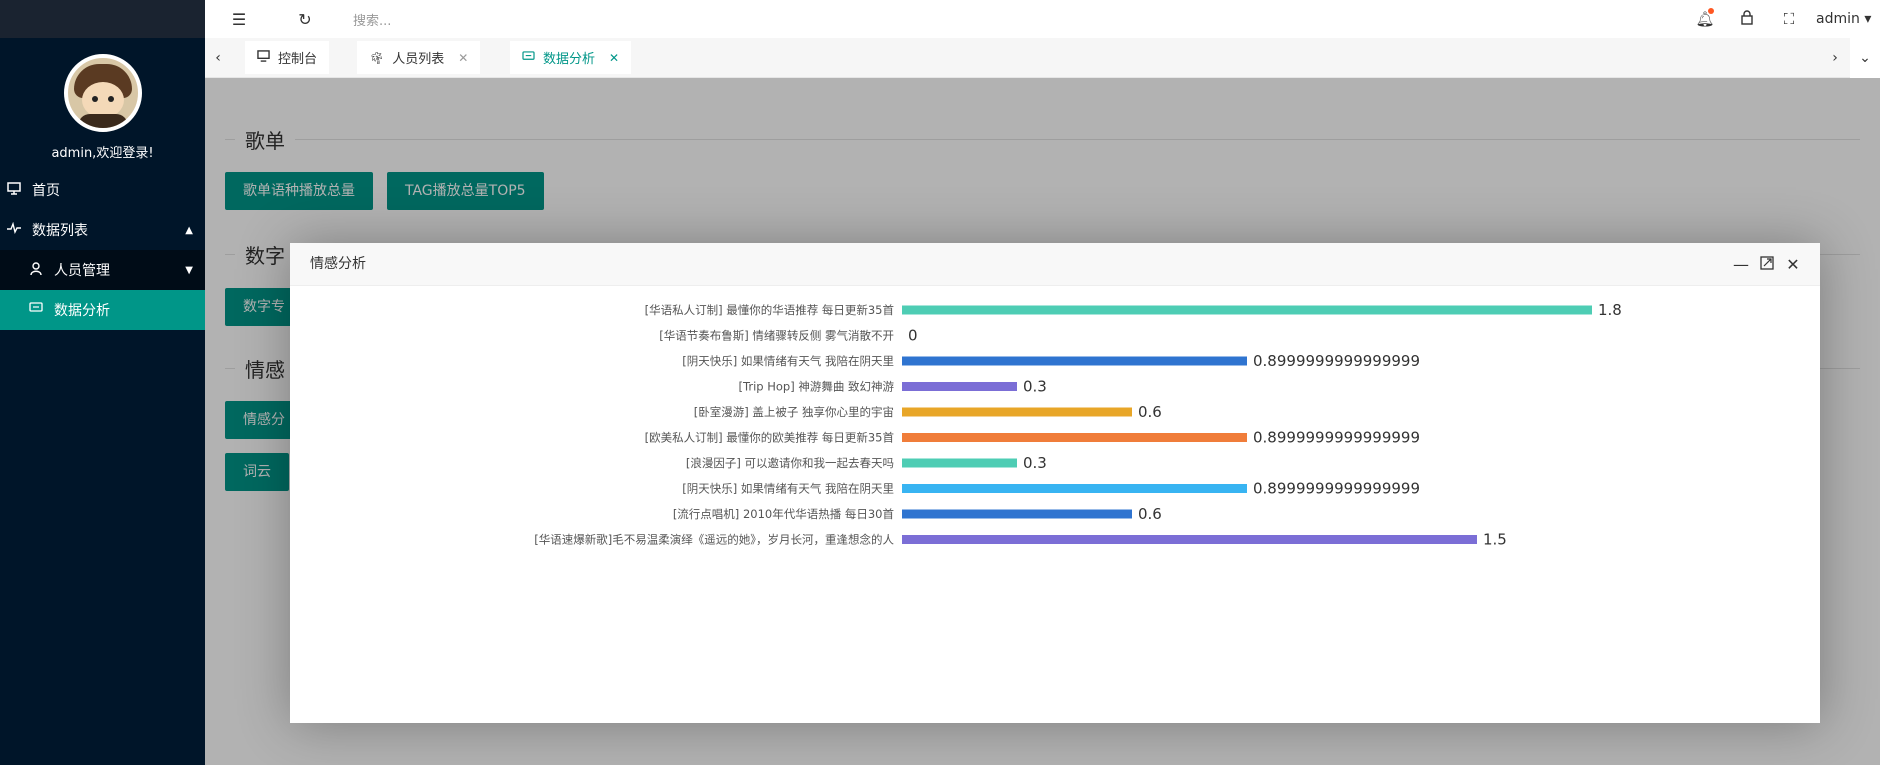  I want to click on maximize-icon, so click(1767, 264).